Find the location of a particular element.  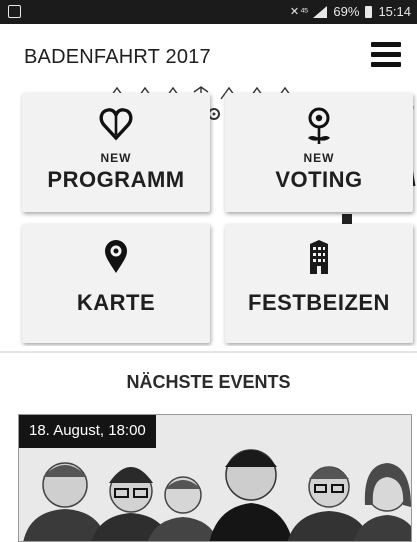

hamburger-menu-icon is located at coordinates (386, 55).